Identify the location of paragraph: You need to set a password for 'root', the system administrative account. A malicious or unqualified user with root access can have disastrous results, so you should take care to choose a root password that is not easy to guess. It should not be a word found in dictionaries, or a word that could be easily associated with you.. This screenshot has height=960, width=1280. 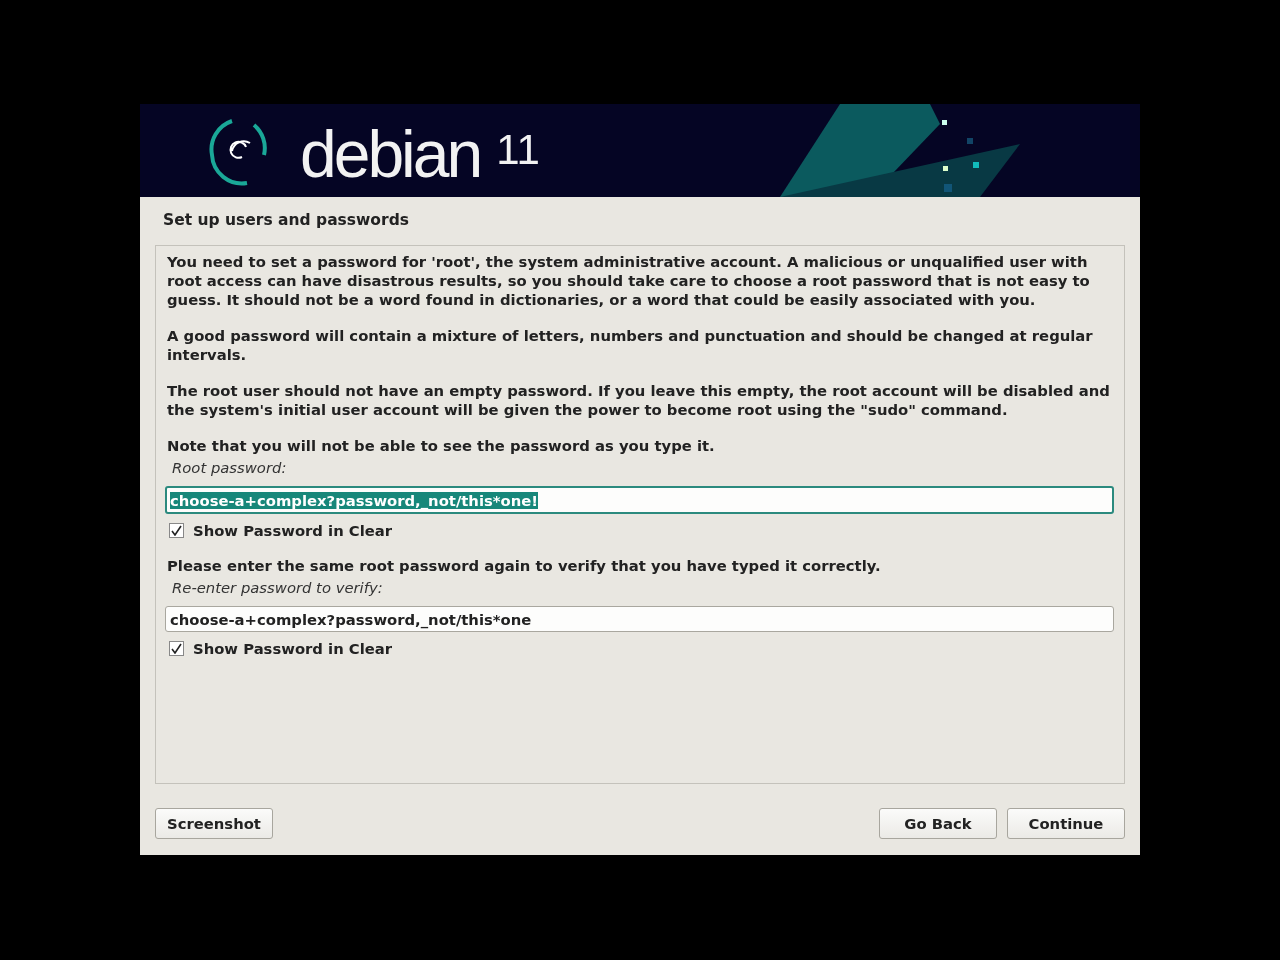
(629, 280).